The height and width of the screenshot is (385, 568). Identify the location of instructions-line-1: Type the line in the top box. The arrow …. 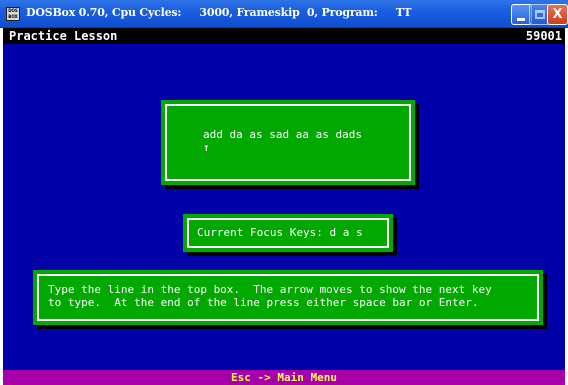
(270, 289).